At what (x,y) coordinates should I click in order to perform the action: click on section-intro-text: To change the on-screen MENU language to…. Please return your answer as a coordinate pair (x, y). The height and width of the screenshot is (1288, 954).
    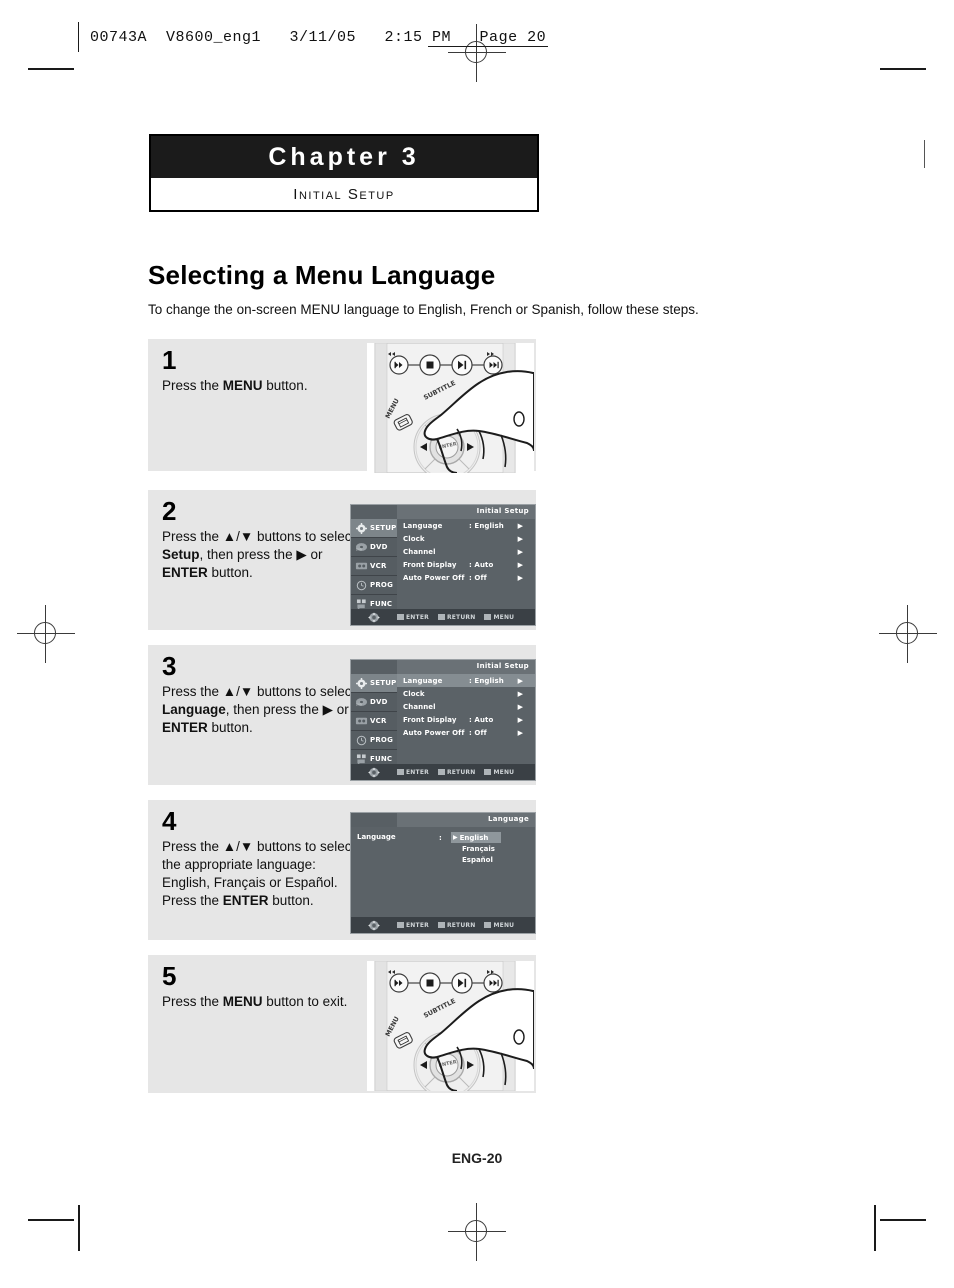
    Looking at the image, I should click on (423, 309).